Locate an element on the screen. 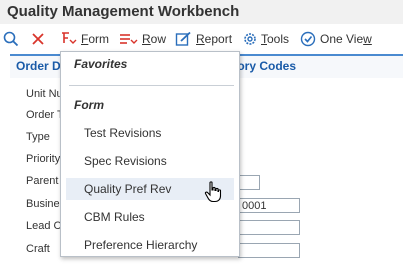 This screenshot has height=266, width=403. business-unit-input: 0001 is located at coordinates (269, 205).